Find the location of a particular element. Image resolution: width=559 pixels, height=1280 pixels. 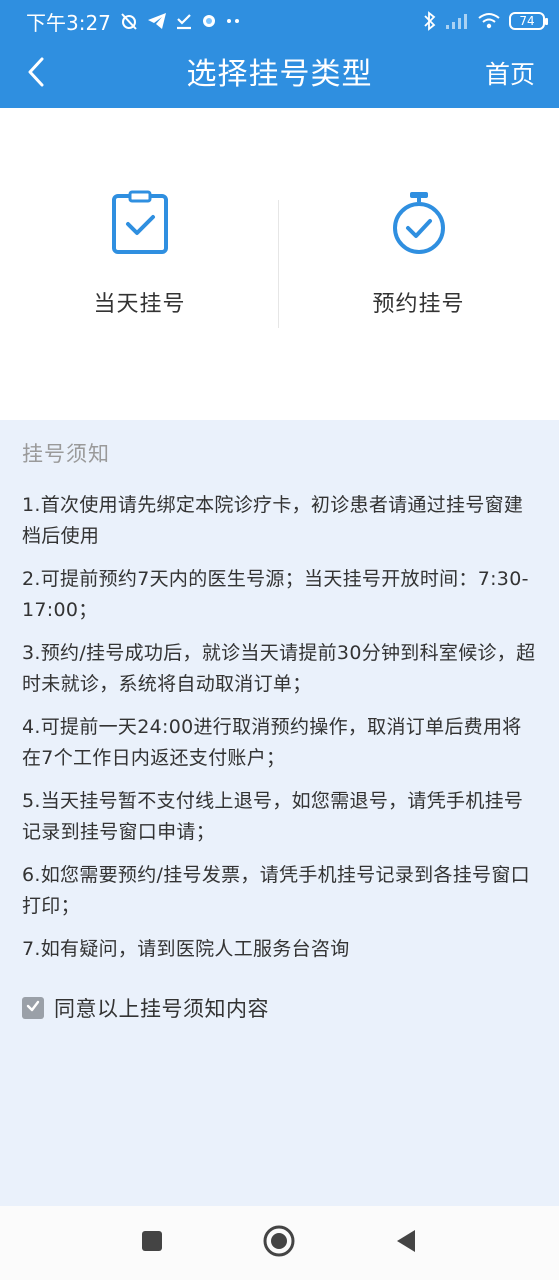

circle-home-icon is located at coordinates (279, 1243).